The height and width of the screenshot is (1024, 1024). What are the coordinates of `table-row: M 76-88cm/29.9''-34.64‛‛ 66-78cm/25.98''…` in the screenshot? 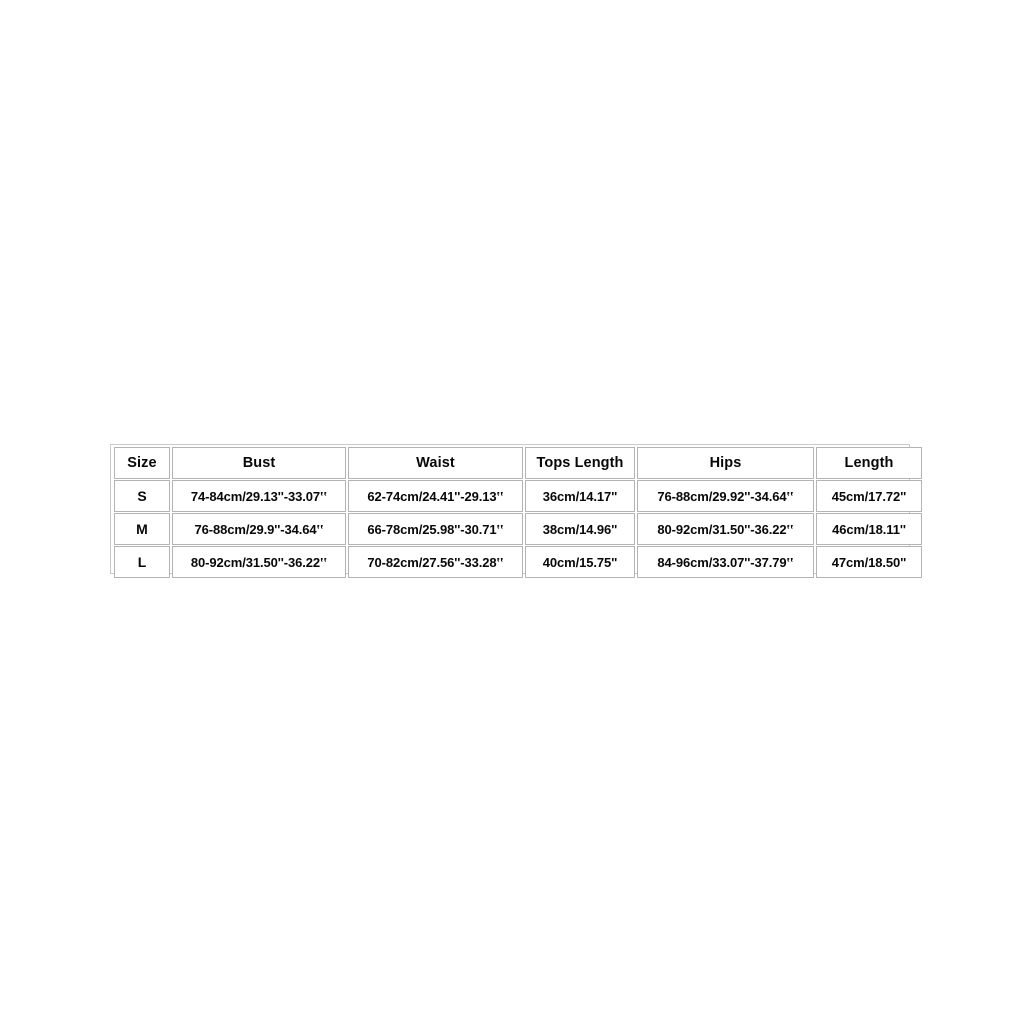 It's located at (518, 529).